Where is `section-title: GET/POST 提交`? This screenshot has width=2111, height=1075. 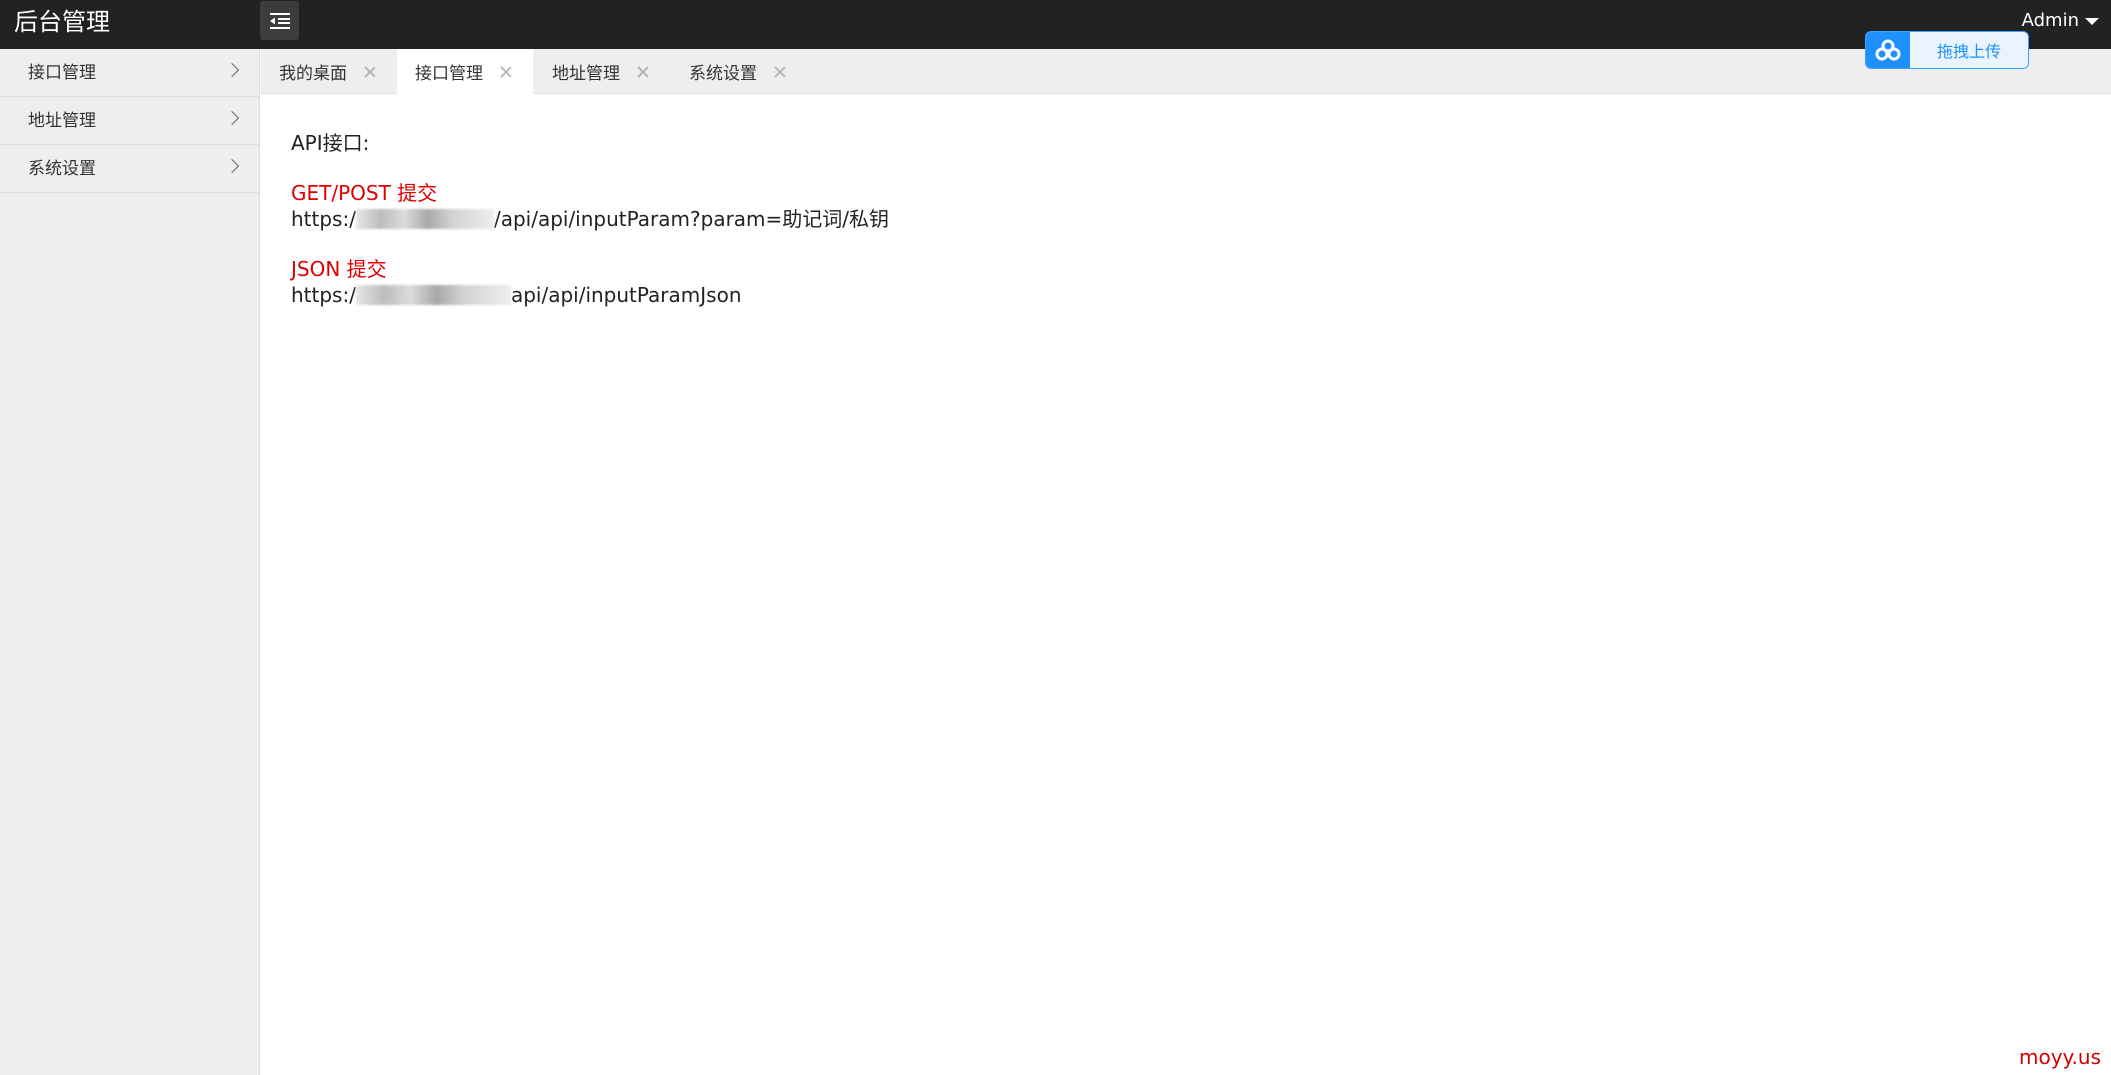
section-title: GET/POST 提交 is located at coordinates (364, 193).